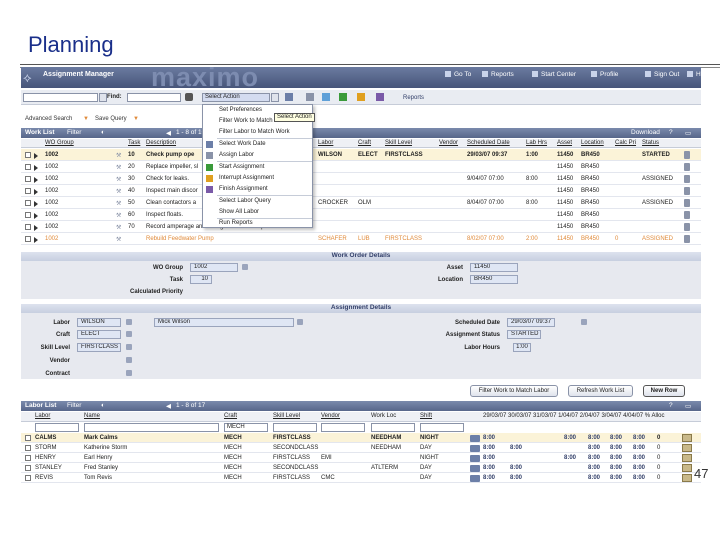 Image resolution: width=720 pixels, height=540 pixels. Describe the element at coordinates (258, 212) in the screenshot. I see `menu-show-all-labor: Show All Labor` at that location.